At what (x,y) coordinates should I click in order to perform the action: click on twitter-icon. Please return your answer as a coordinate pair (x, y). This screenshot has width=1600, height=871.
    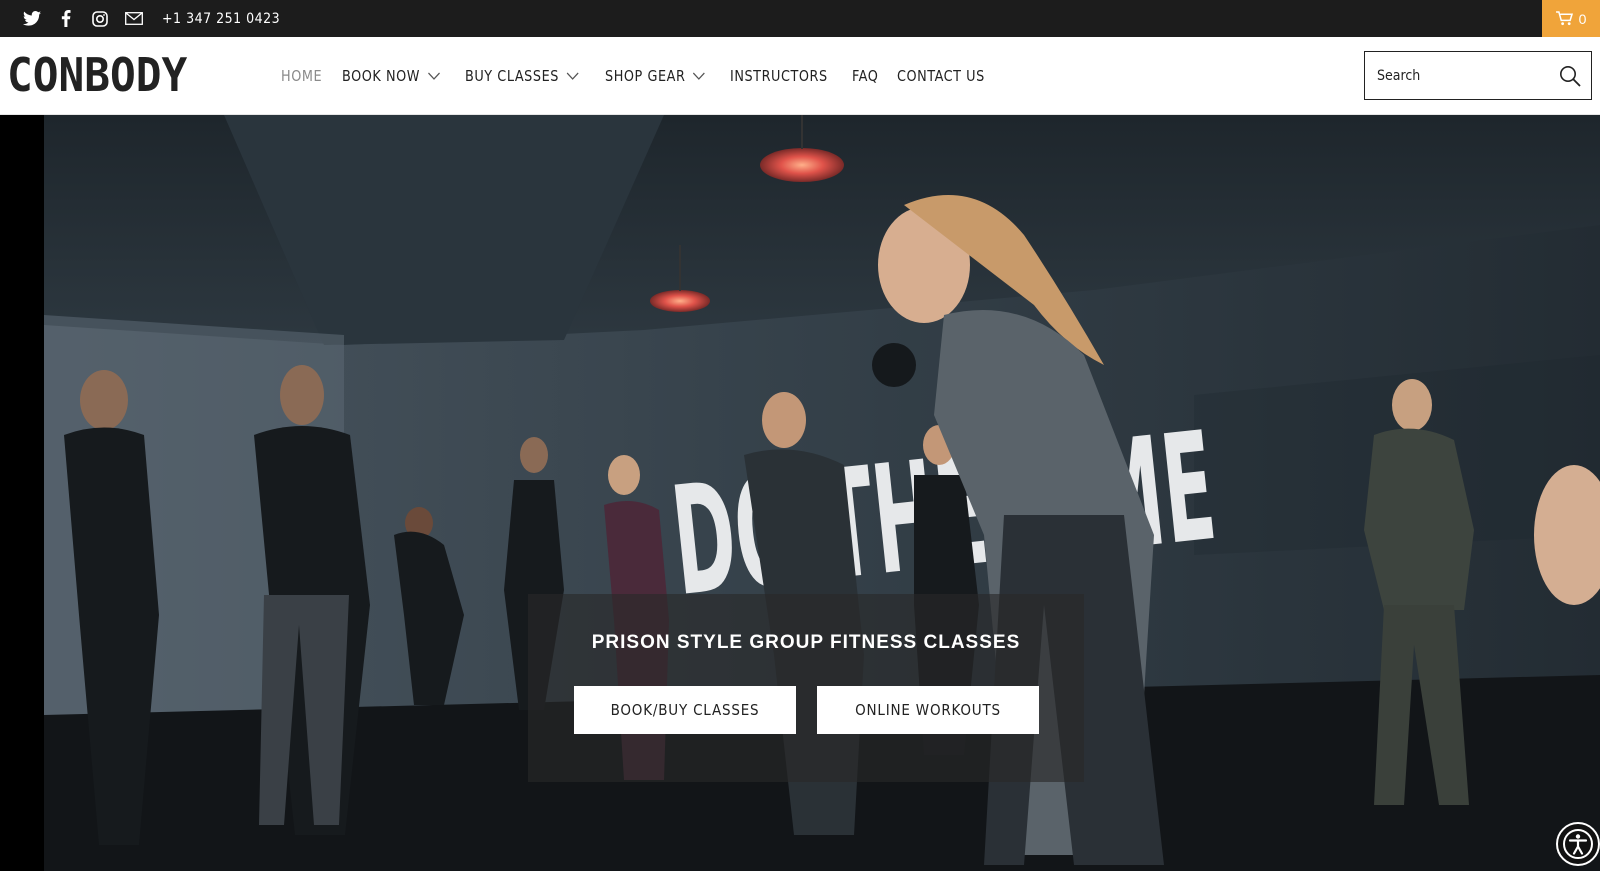
    Looking at the image, I should click on (32, 19).